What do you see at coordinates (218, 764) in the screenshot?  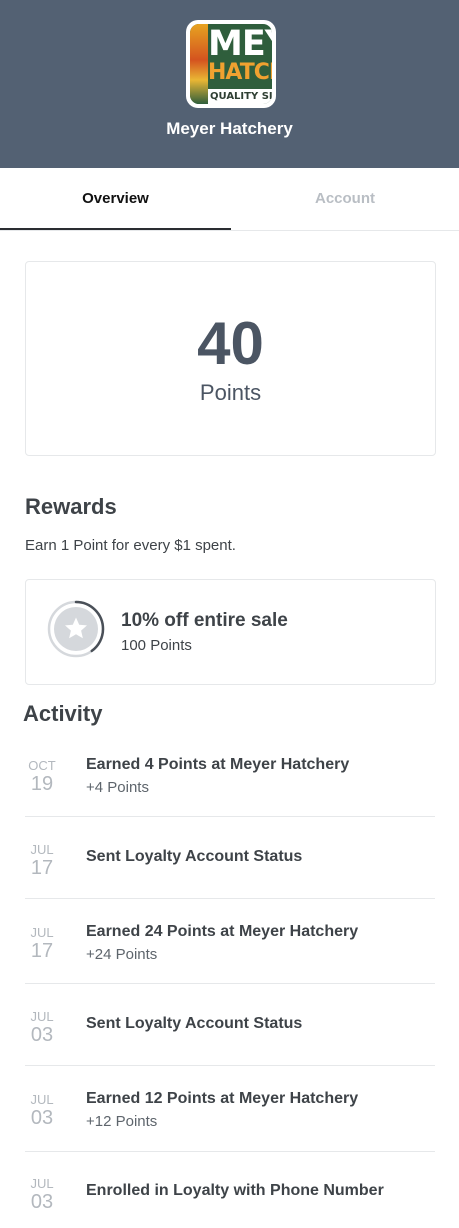 I see `activity-title: Earned 4 Points at Meyer Hatchery` at bounding box center [218, 764].